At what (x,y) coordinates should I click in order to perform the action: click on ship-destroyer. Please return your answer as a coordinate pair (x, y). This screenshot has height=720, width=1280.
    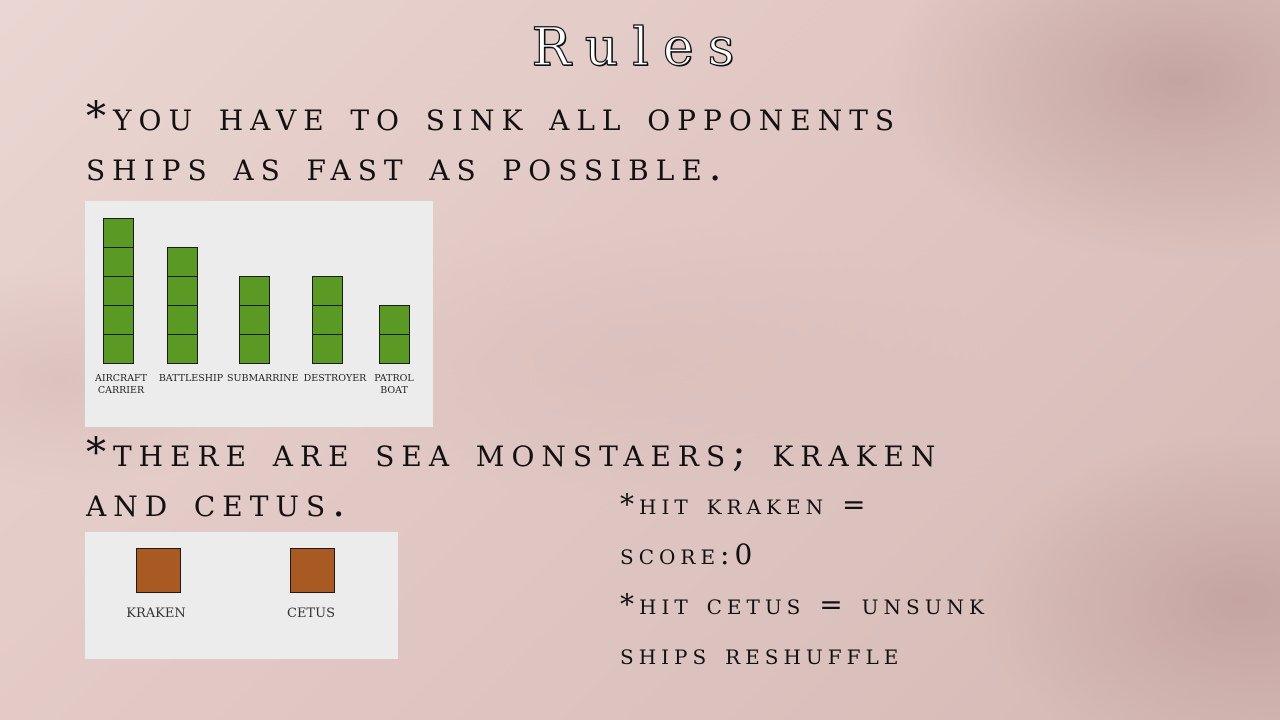
    Looking at the image, I should click on (327, 320).